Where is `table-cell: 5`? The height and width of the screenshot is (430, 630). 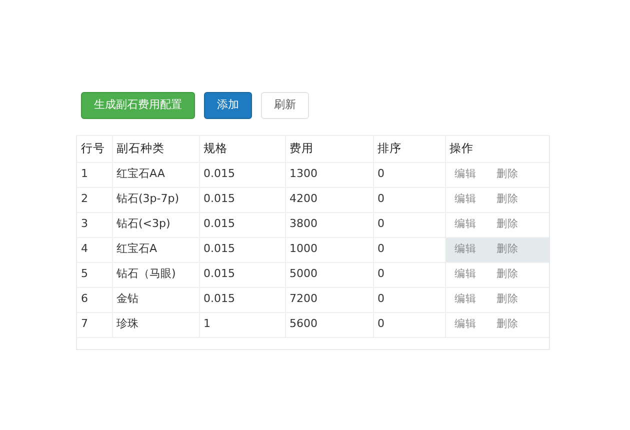
table-cell: 5 is located at coordinates (94, 274).